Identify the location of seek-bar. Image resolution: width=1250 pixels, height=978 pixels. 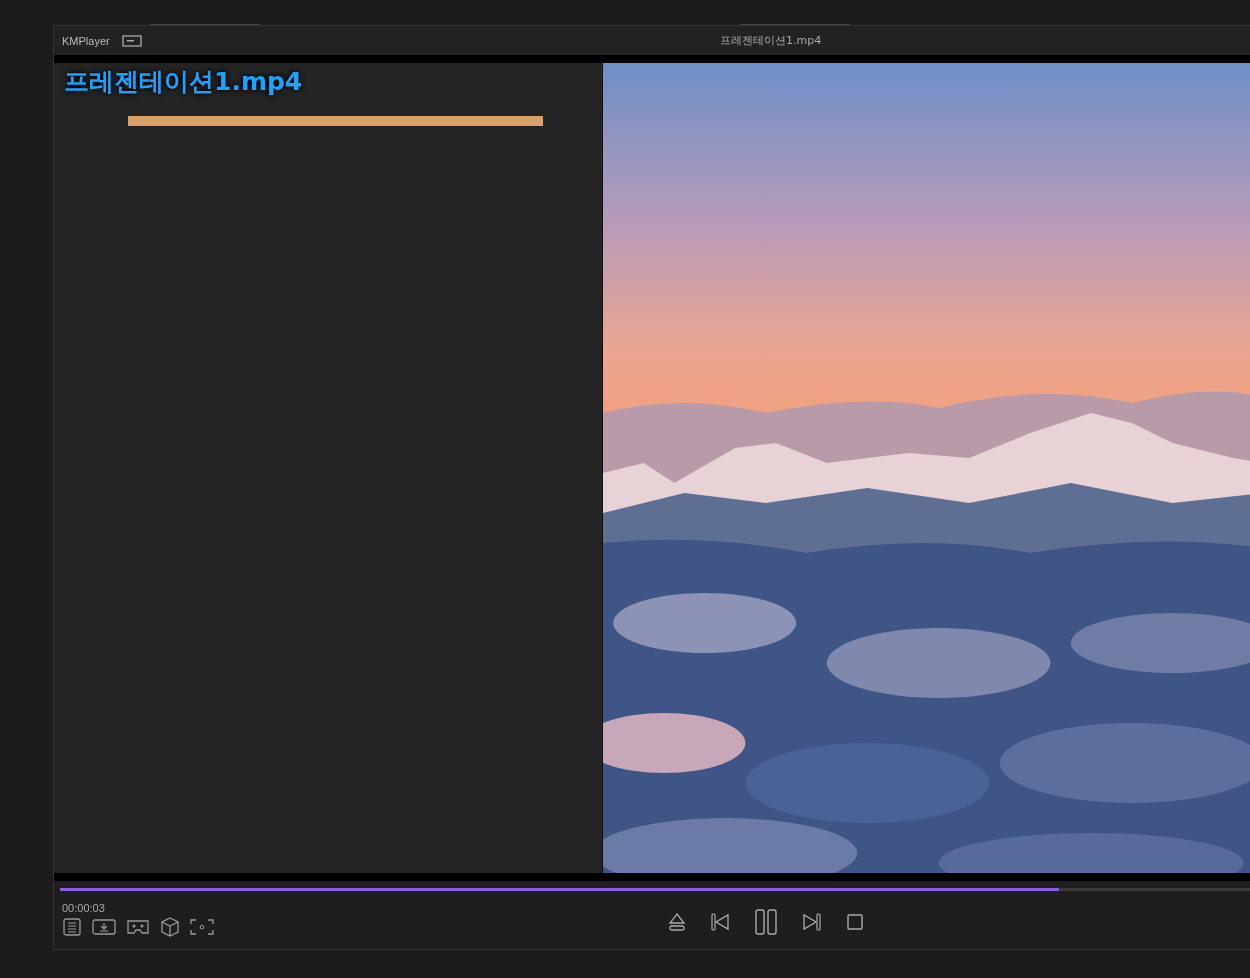
(655, 889).